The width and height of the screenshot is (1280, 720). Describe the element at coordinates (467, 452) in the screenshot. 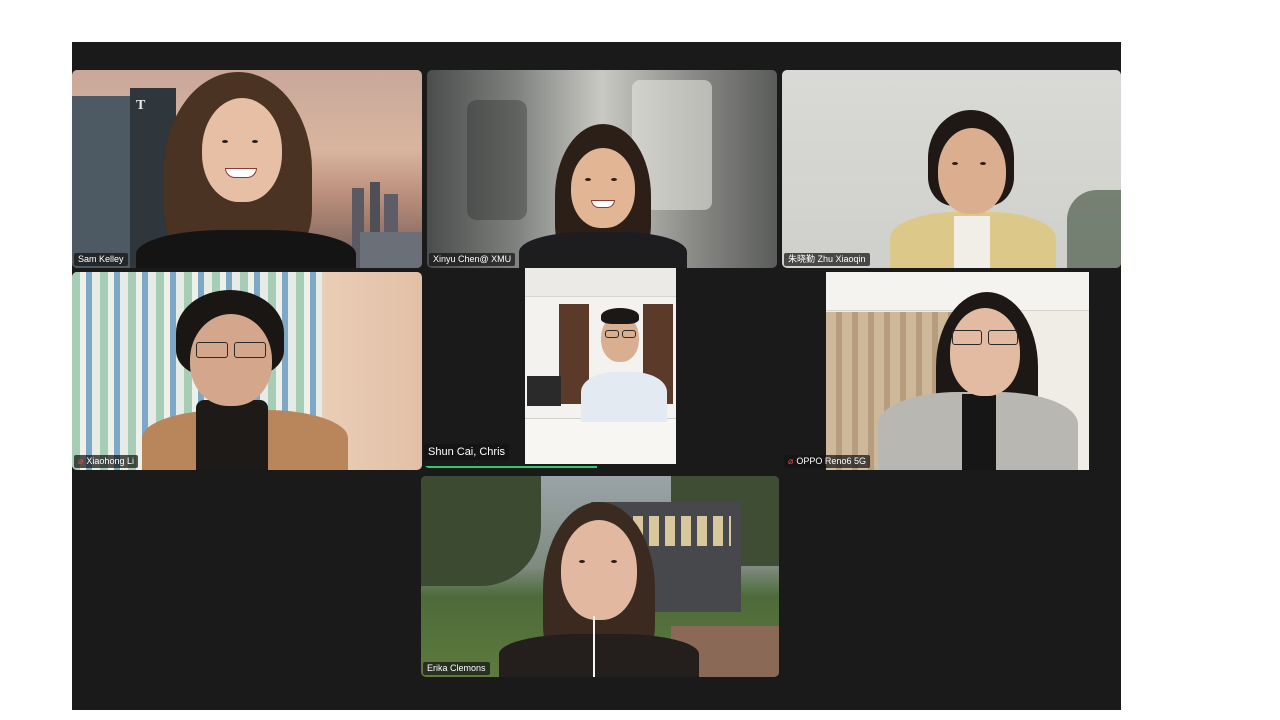

I see `participant-name: Shun Cai, Chris` at that location.